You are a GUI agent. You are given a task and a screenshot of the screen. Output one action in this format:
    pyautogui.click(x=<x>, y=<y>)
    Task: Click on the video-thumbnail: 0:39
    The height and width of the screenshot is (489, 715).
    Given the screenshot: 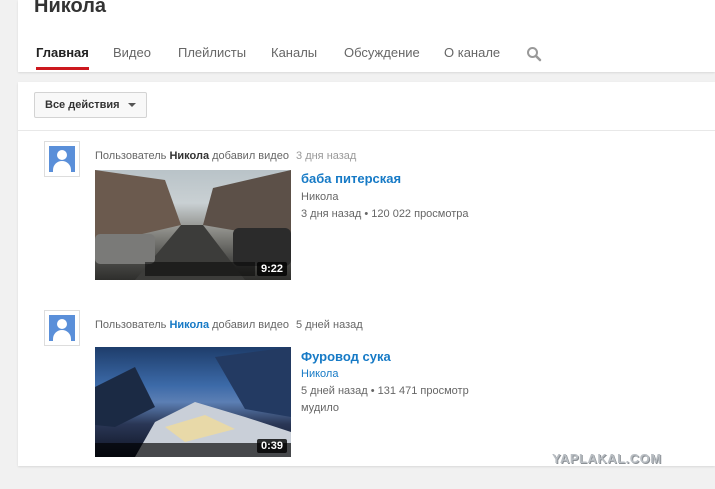 What is the action you would take?
    pyautogui.click(x=193, y=402)
    